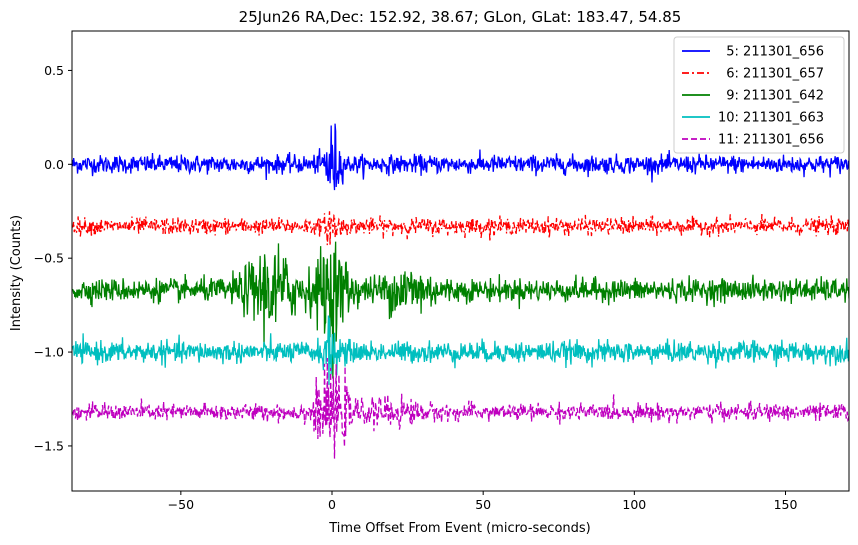 The width and height of the screenshot is (858, 545). I want to click on y-tick-label: −1.5, so click(49, 445).